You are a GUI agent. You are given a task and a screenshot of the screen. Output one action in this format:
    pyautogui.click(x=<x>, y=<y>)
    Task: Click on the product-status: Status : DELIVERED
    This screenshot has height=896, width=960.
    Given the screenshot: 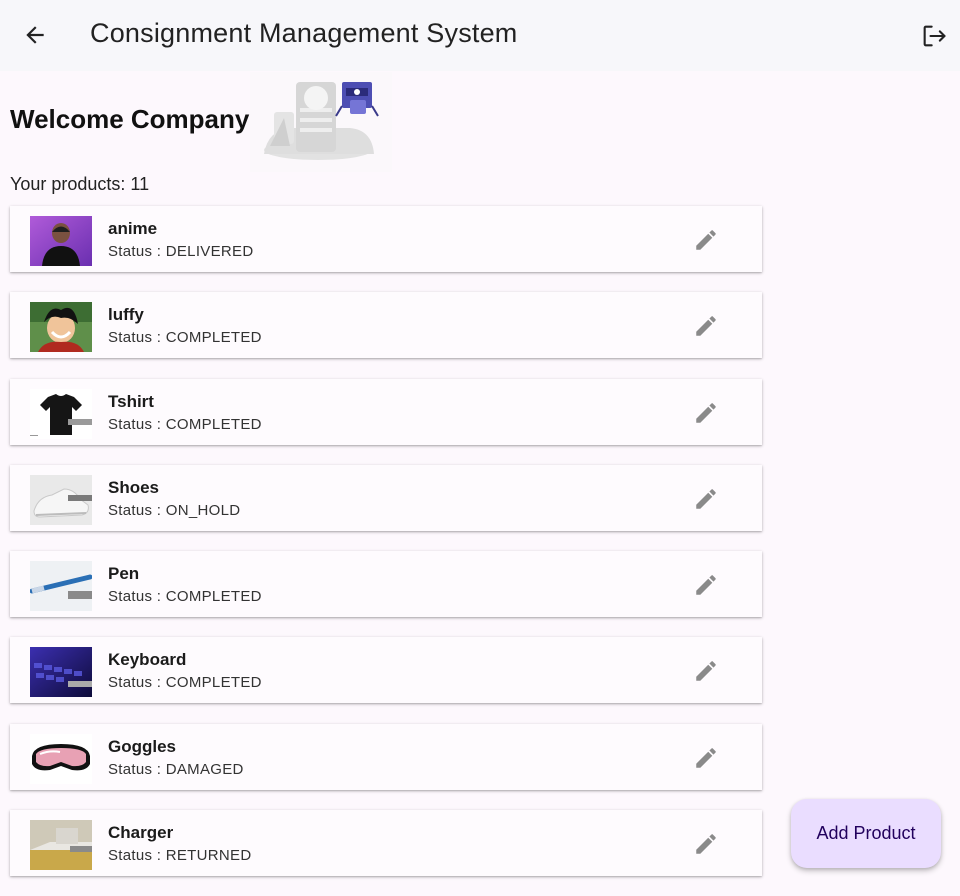 What is the action you would take?
    pyautogui.click(x=181, y=251)
    